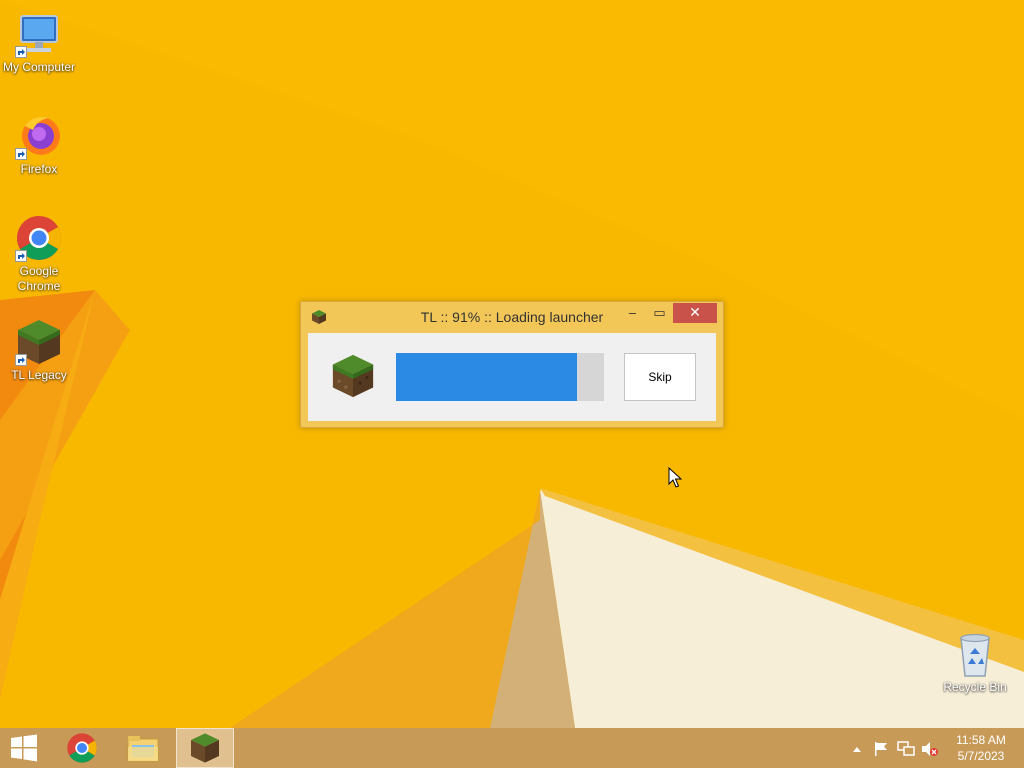  What do you see at coordinates (981, 748) in the screenshot?
I see `taskbar-clock: 11:58 AM 5/7/2023` at bounding box center [981, 748].